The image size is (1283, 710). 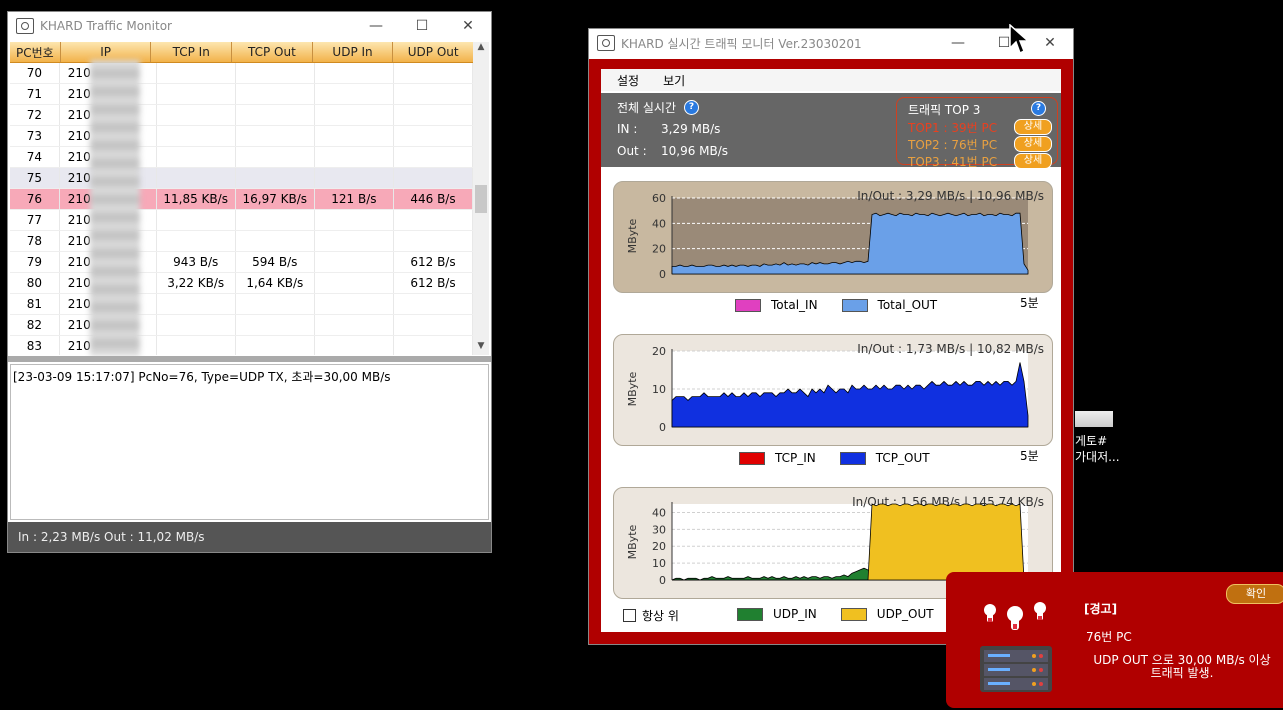 I want to click on pc-cell: 73, so click(x=35, y=136).